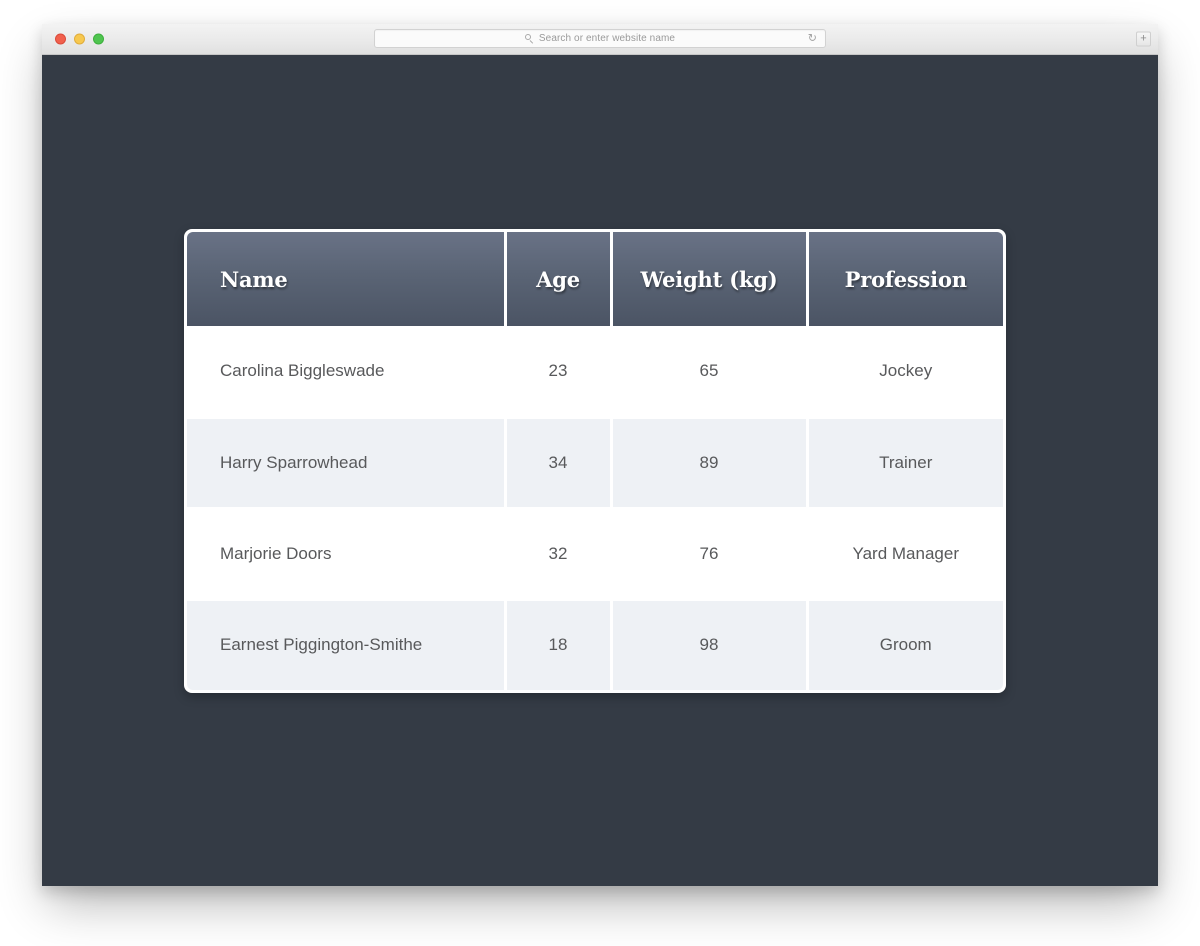 The width and height of the screenshot is (1200, 946). I want to click on cell-weight: 98, so click(710, 643).